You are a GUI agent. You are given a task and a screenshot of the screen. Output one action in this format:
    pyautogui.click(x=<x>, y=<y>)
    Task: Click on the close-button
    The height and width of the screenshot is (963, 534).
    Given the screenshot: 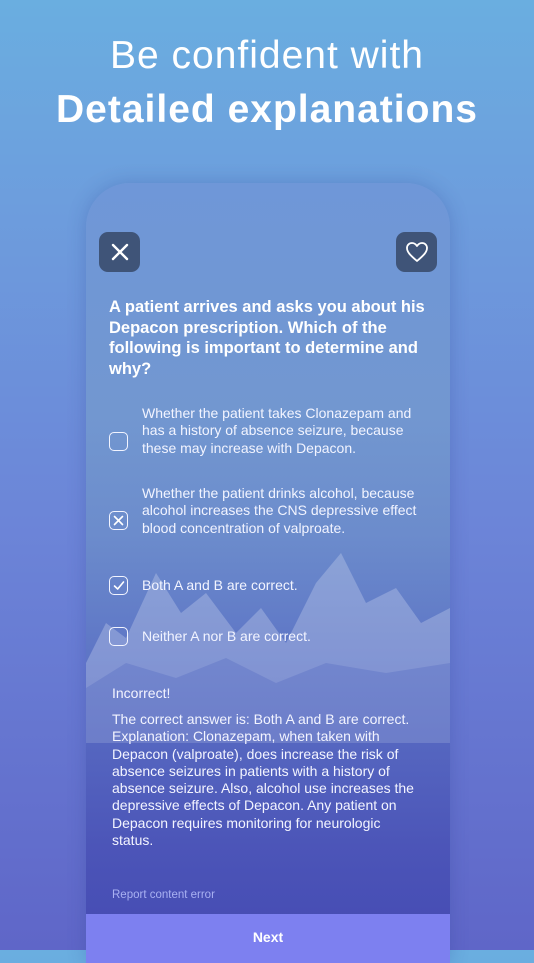 What is the action you would take?
    pyautogui.click(x=119, y=252)
    